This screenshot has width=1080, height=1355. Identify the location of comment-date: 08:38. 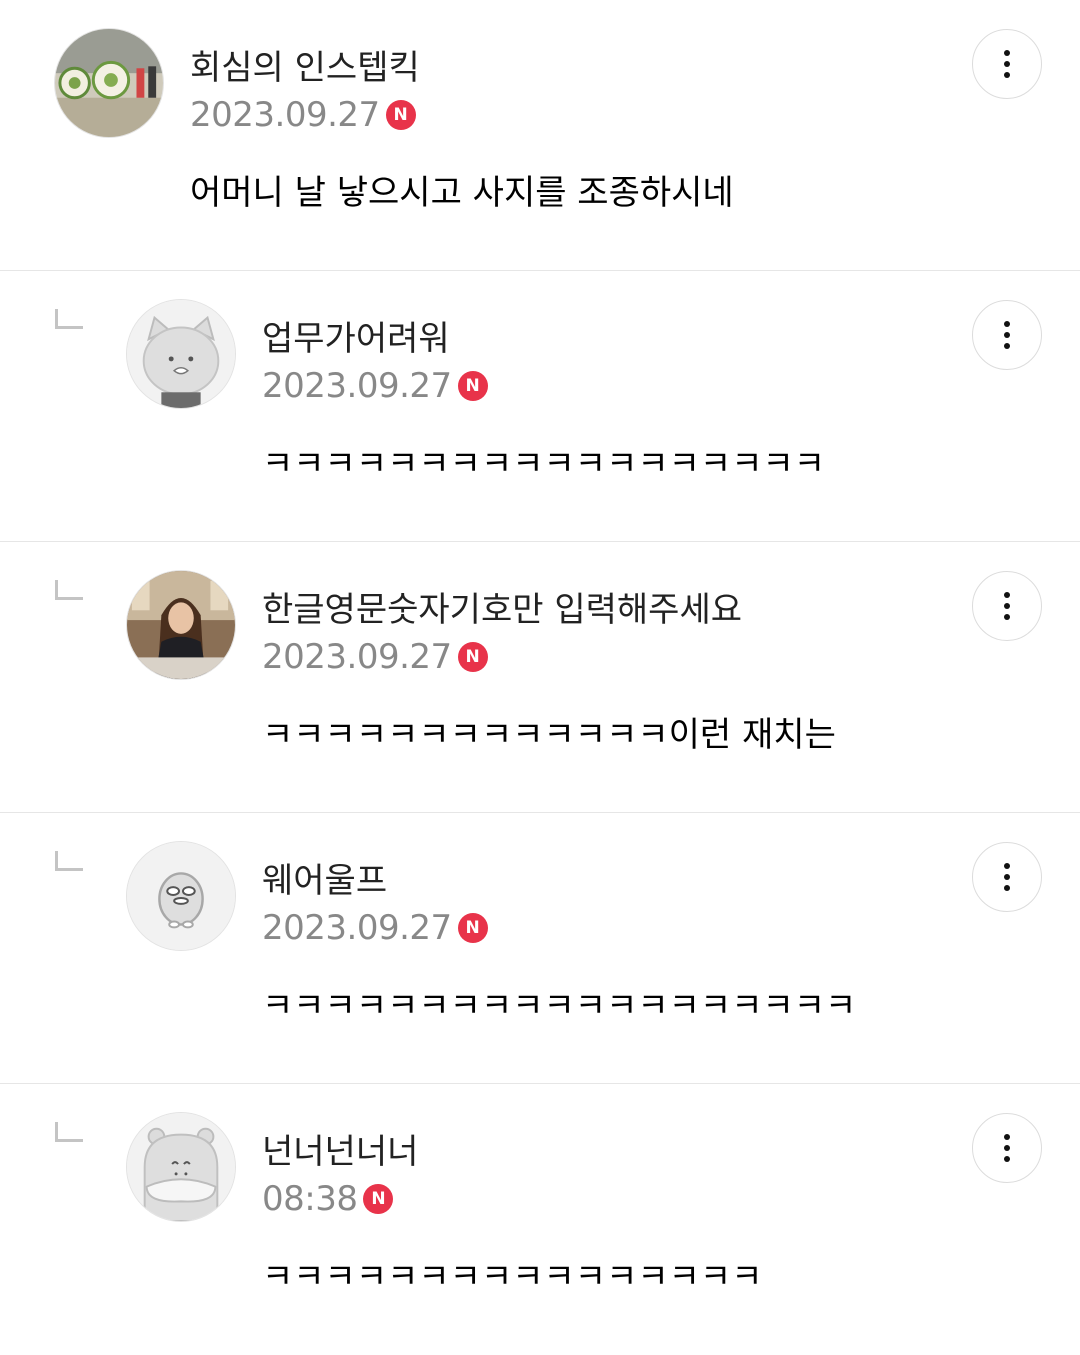
(310, 1199).